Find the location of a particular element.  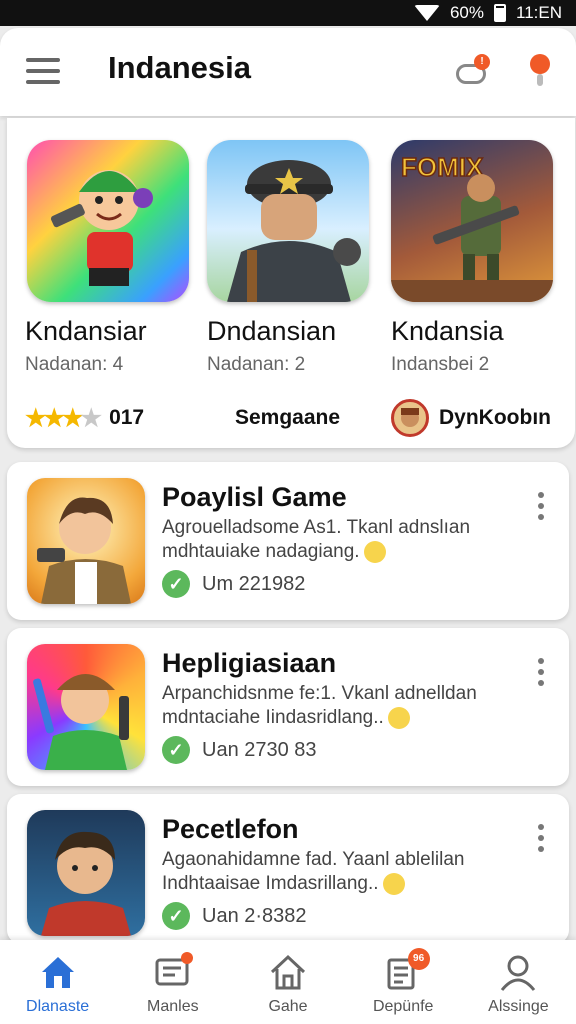

person-icon is located at coordinates (518, 973).